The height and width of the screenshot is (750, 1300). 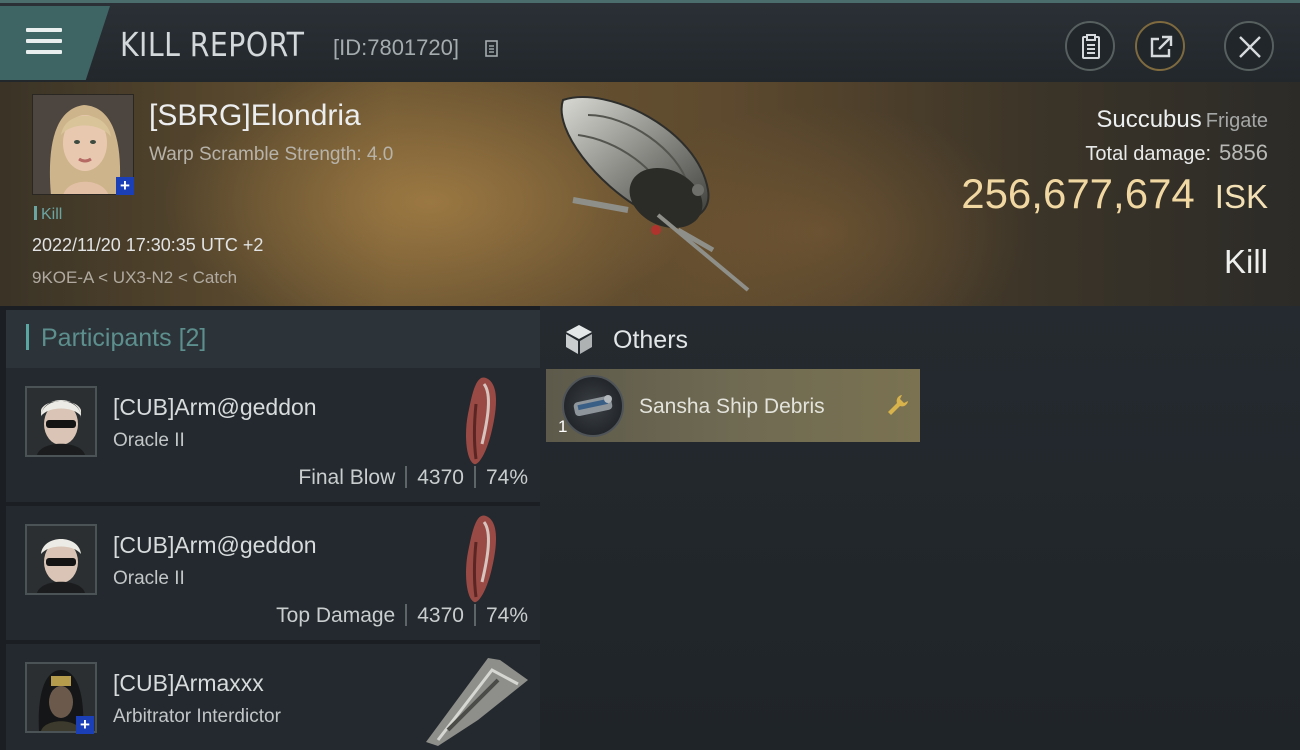 What do you see at coordinates (563, 426) in the screenshot?
I see `item-quantity: 1` at bounding box center [563, 426].